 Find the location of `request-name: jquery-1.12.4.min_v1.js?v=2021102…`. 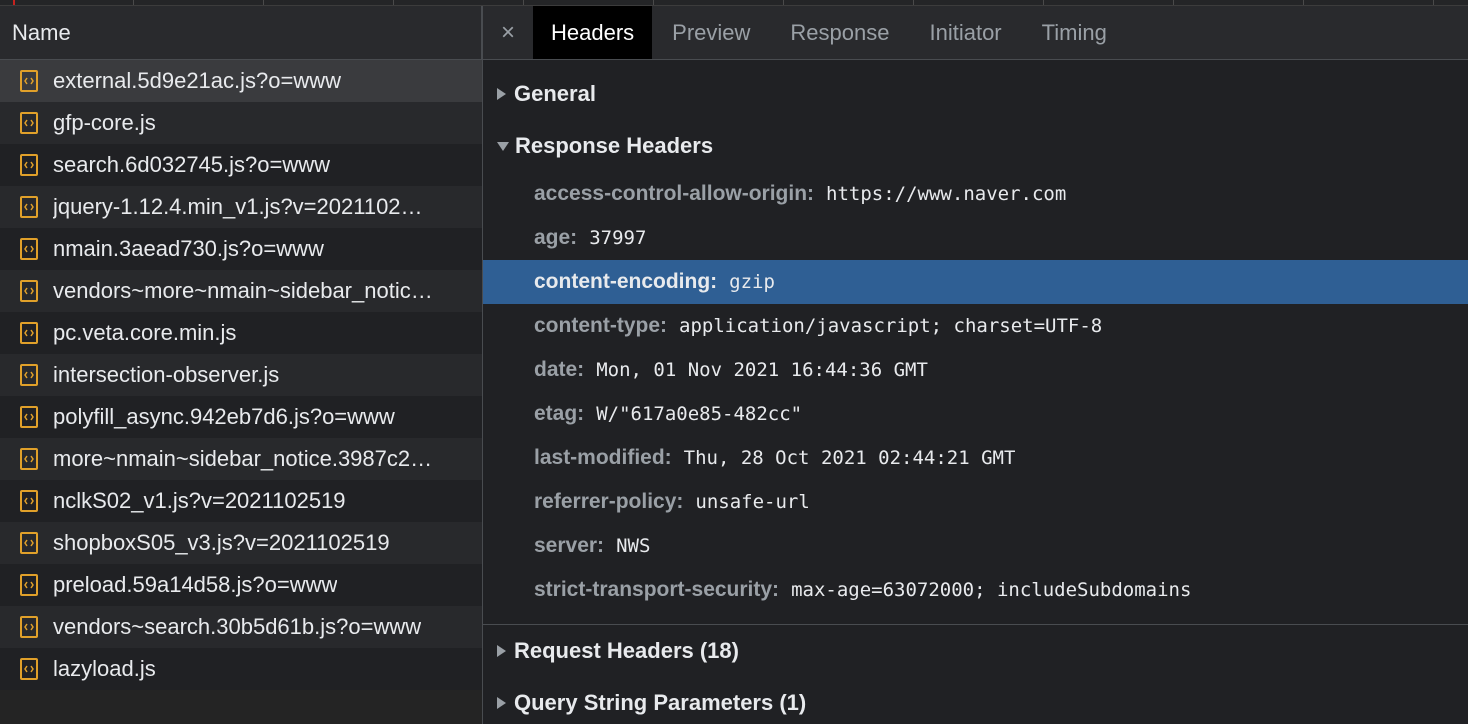

request-name: jquery-1.12.4.min_v1.js?v=2021102… is located at coordinates (238, 206).